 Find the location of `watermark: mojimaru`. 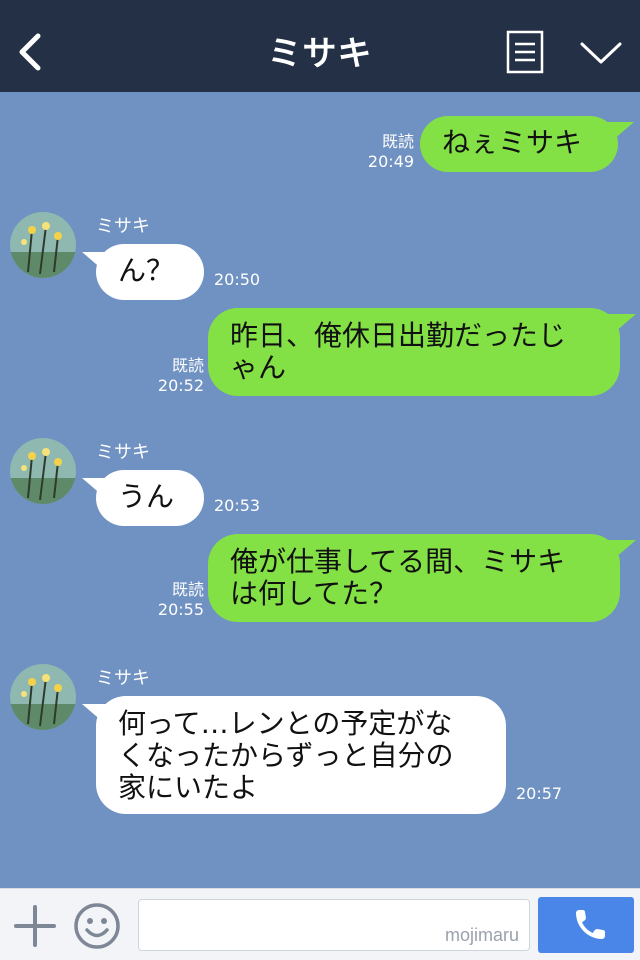

watermark: mojimaru is located at coordinates (481, 935).